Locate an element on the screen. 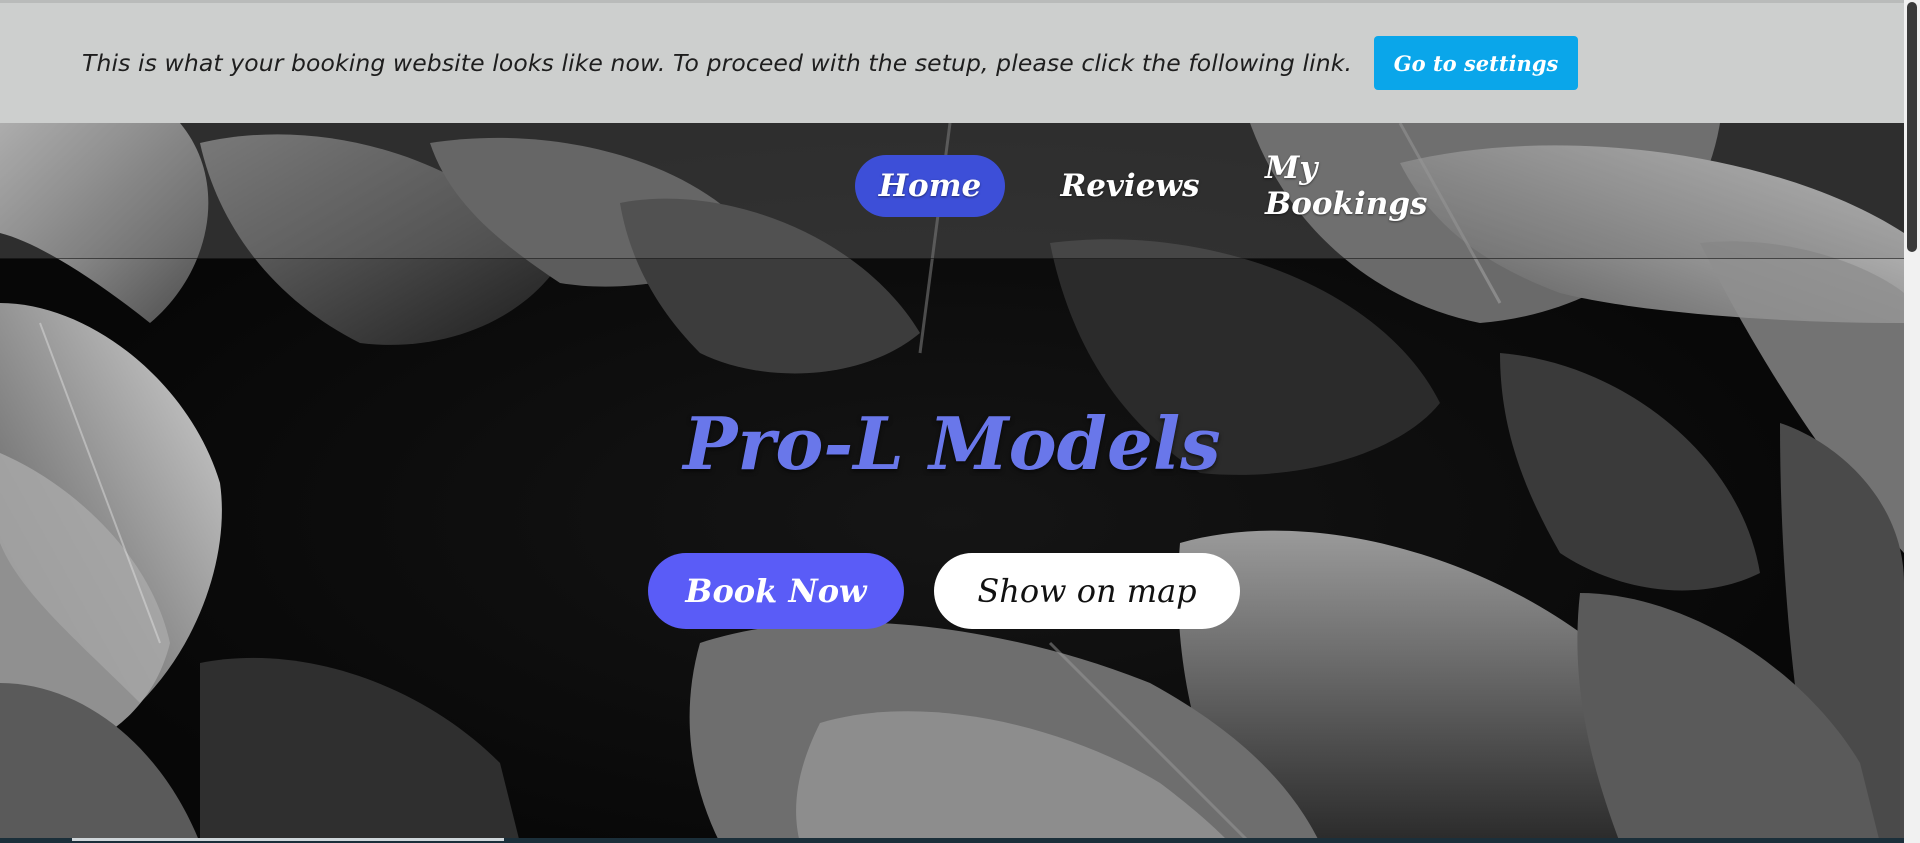 The image size is (1920, 843). nav-item-my-bookings: My Bookings is located at coordinates (1365, 186).